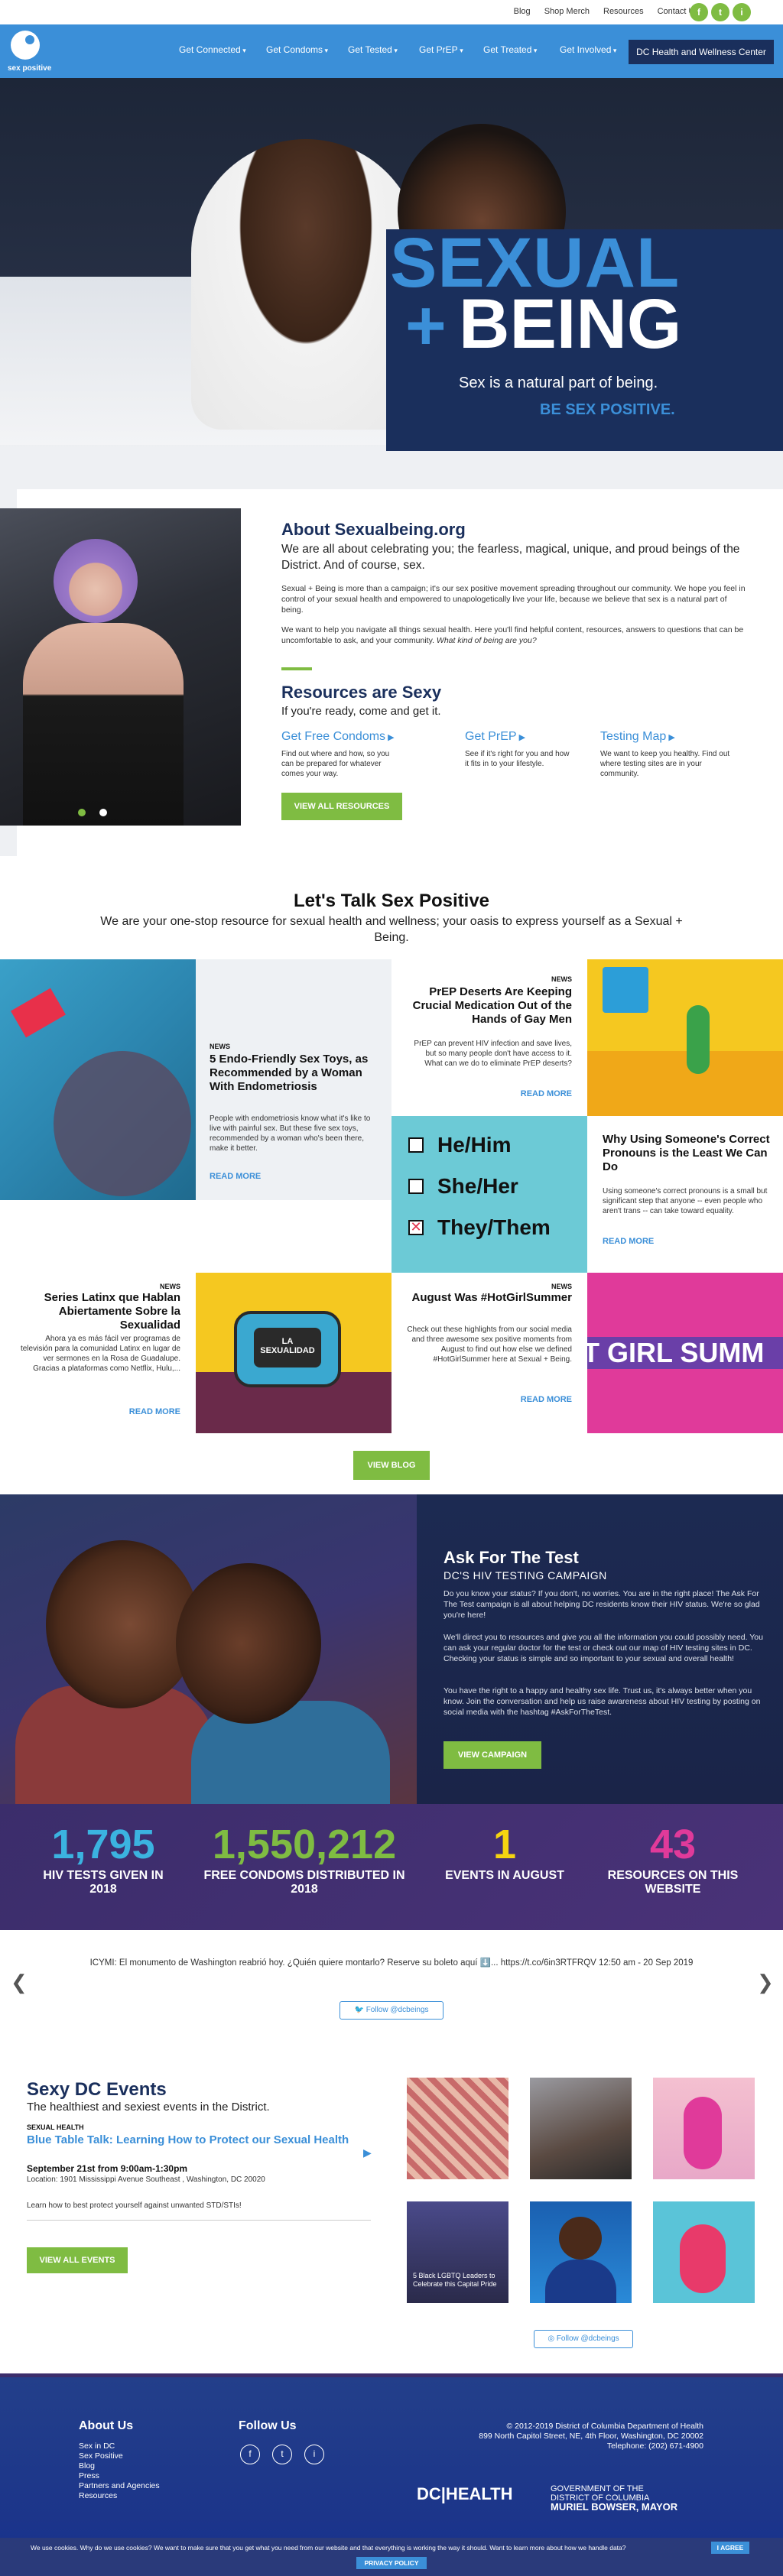  Describe the element at coordinates (465, 2494) in the screenshot. I see `dc-health-logo: DC|HEALTH` at that location.